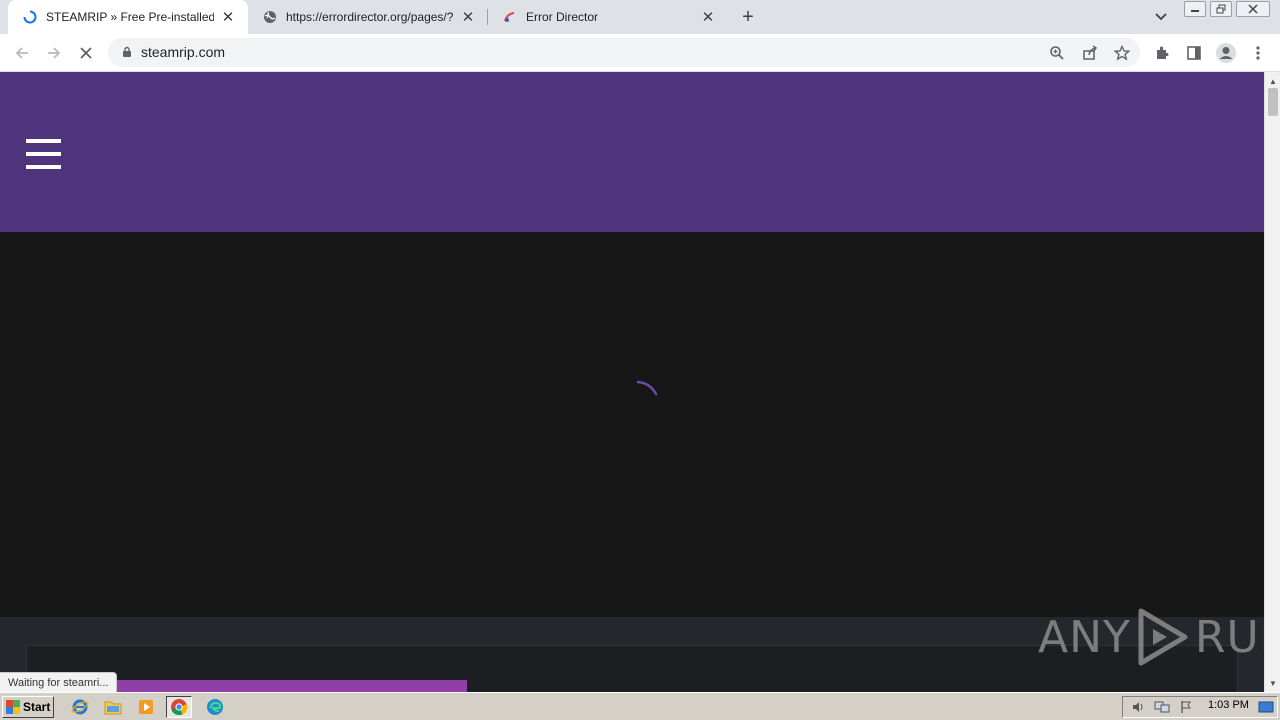 This screenshot has width=1280, height=720. What do you see at coordinates (113, 707) in the screenshot?
I see `folder-icon` at bounding box center [113, 707].